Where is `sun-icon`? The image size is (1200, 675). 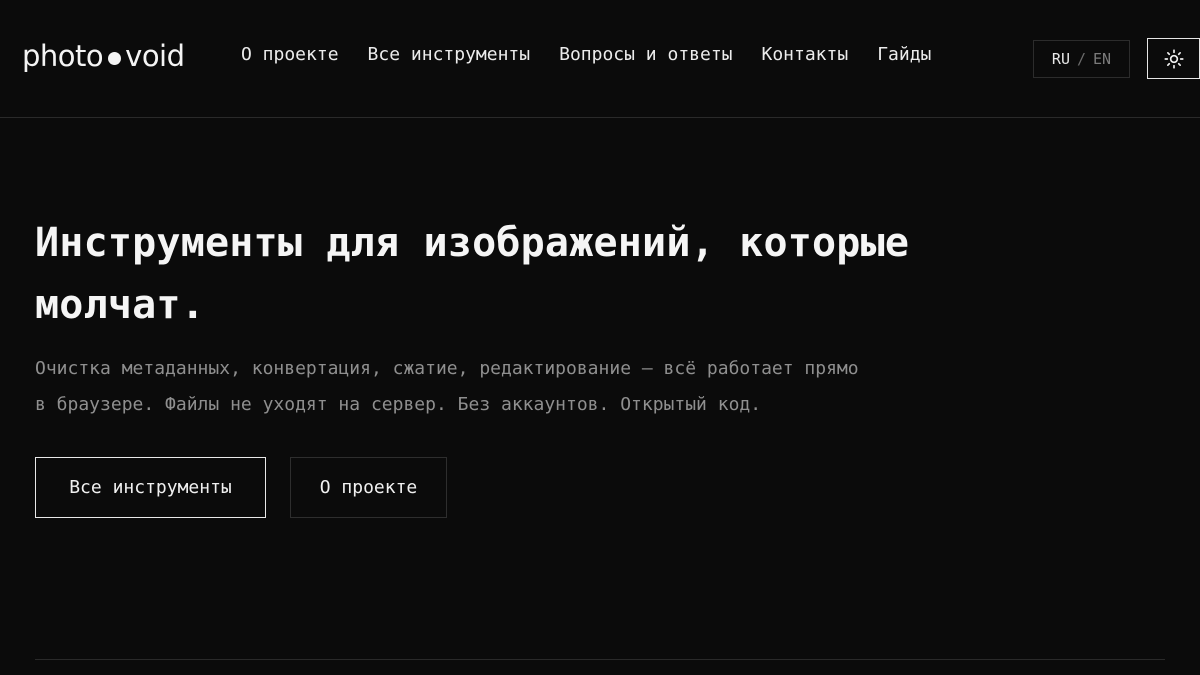
sun-icon is located at coordinates (1173, 58).